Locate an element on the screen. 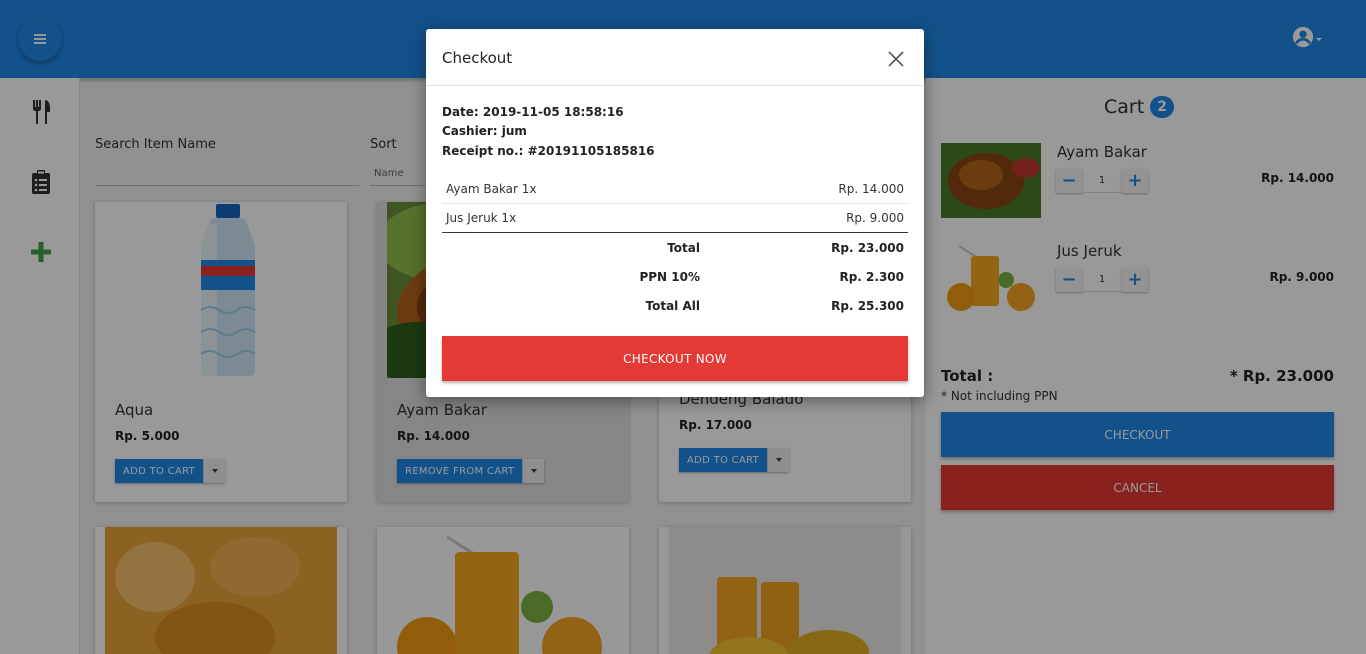 The height and width of the screenshot is (654, 1366). summary-row-total-all: Total All Rp. 25.300 is located at coordinates (675, 305).